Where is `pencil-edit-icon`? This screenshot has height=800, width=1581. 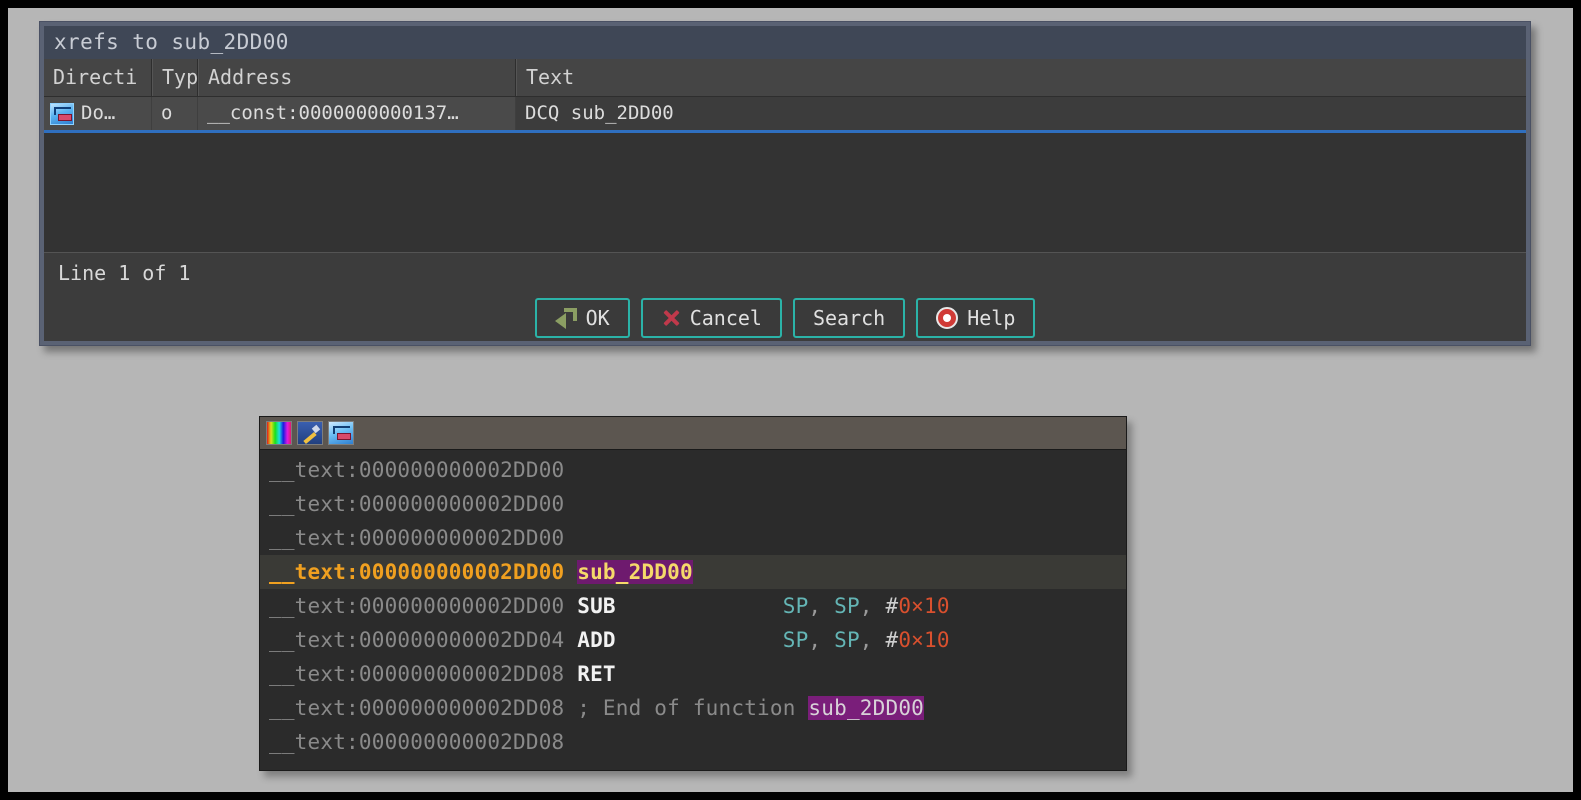 pencil-edit-icon is located at coordinates (310, 433).